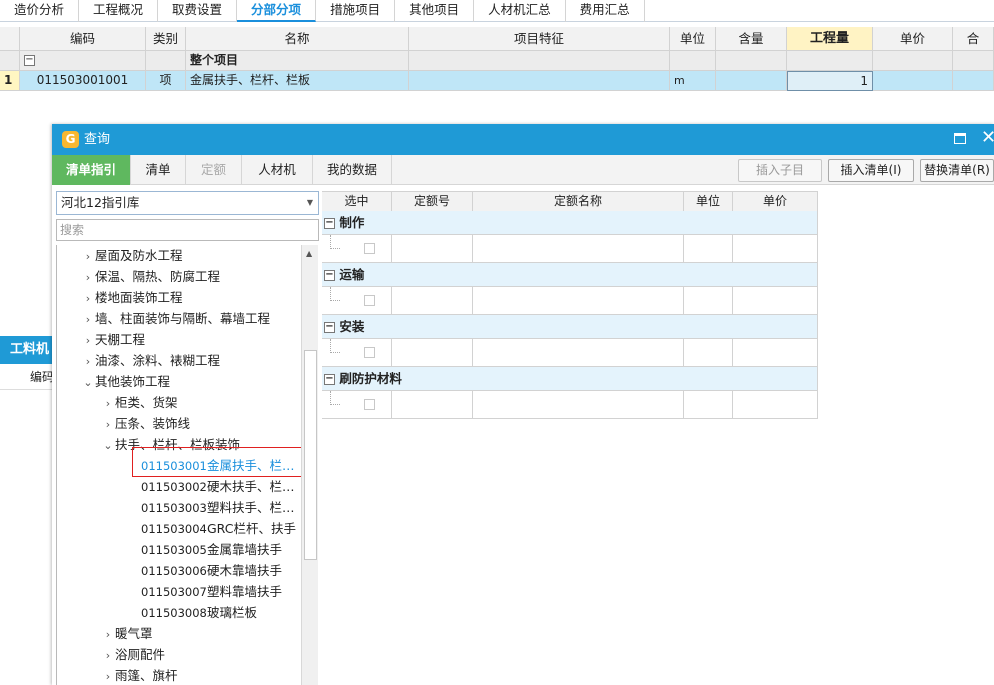 The height and width of the screenshot is (685, 994). Describe the element at coordinates (139, 675) in the screenshot. I see `tree-node: › 雨篷、旗杆` at that location.